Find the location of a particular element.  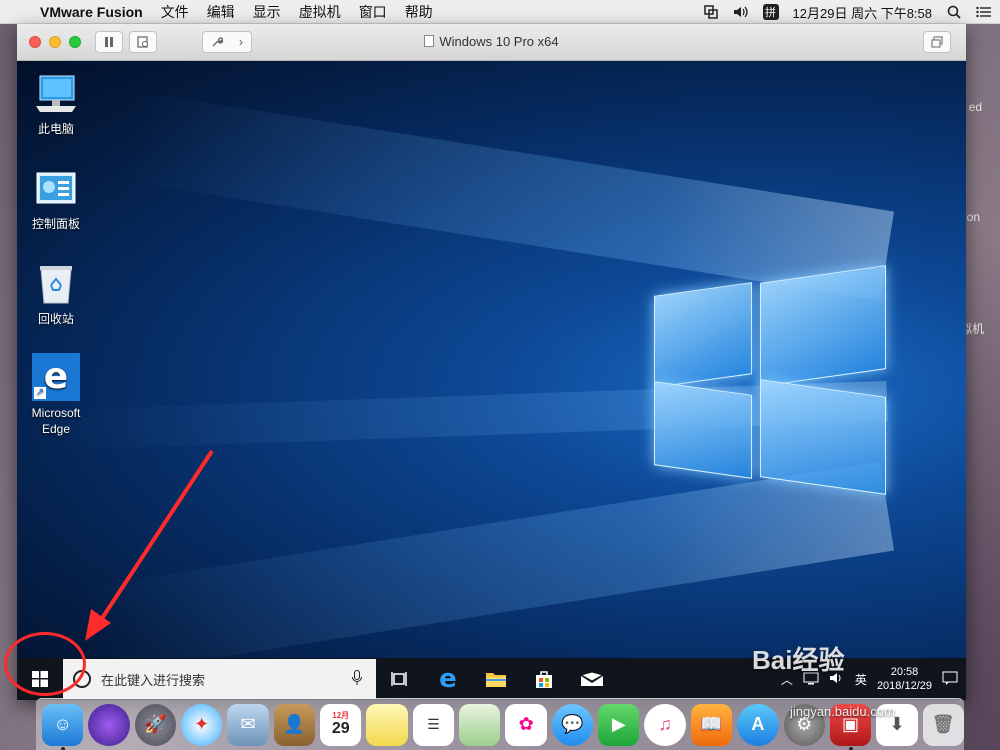

desktop-icon-control-panel: 控制面板 is located at coordinates (56, 199).